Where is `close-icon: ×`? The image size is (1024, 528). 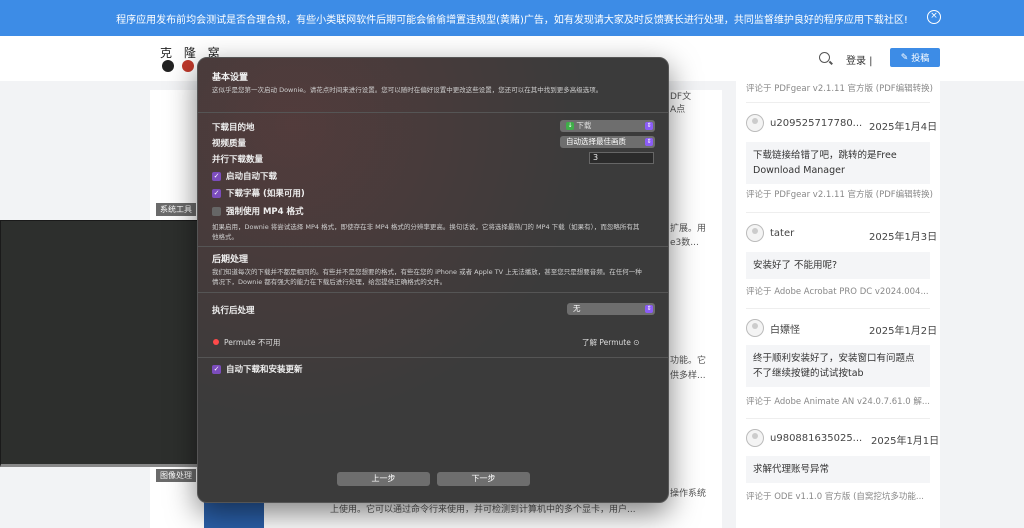
close-icon: × is located at coordinates (934, 17).